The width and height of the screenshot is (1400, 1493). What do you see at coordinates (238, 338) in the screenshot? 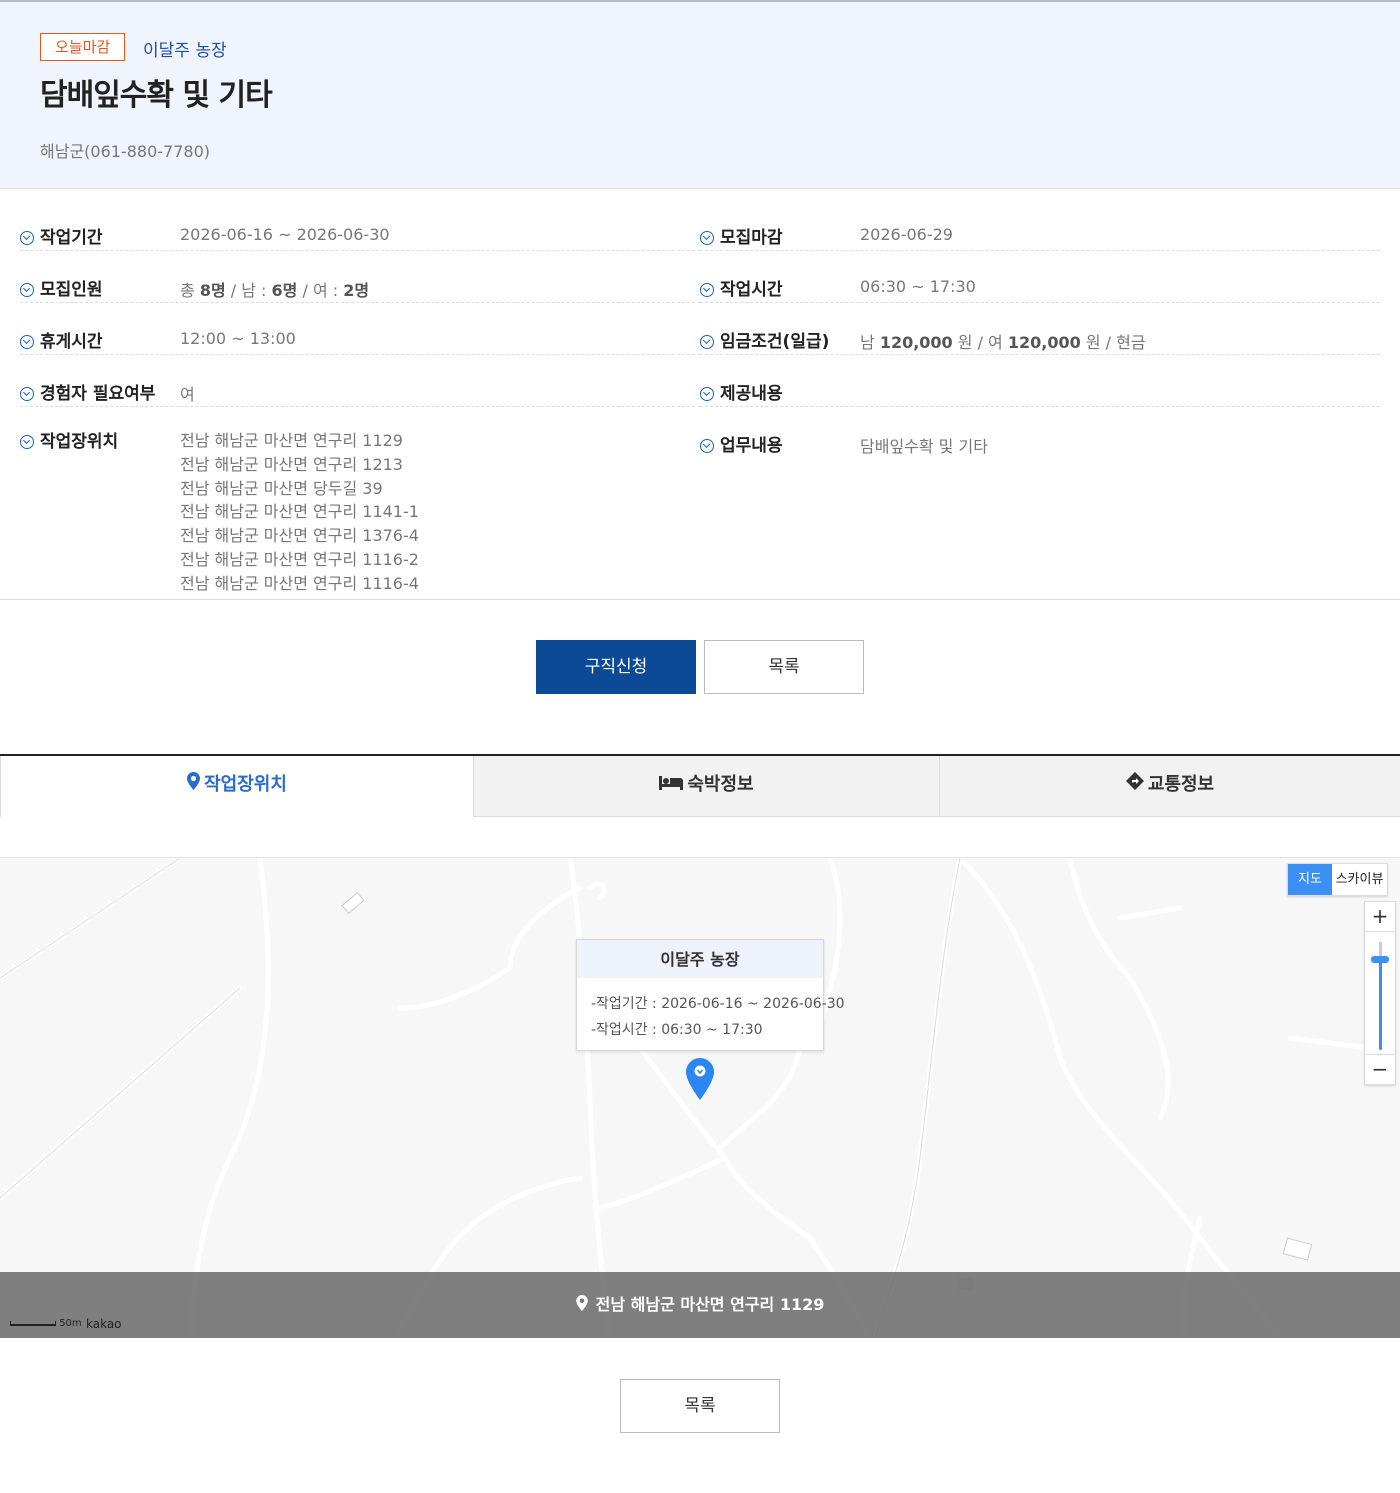
I see `info-value: 12:00 ~ 13:00` at bounding box center [238, 338].